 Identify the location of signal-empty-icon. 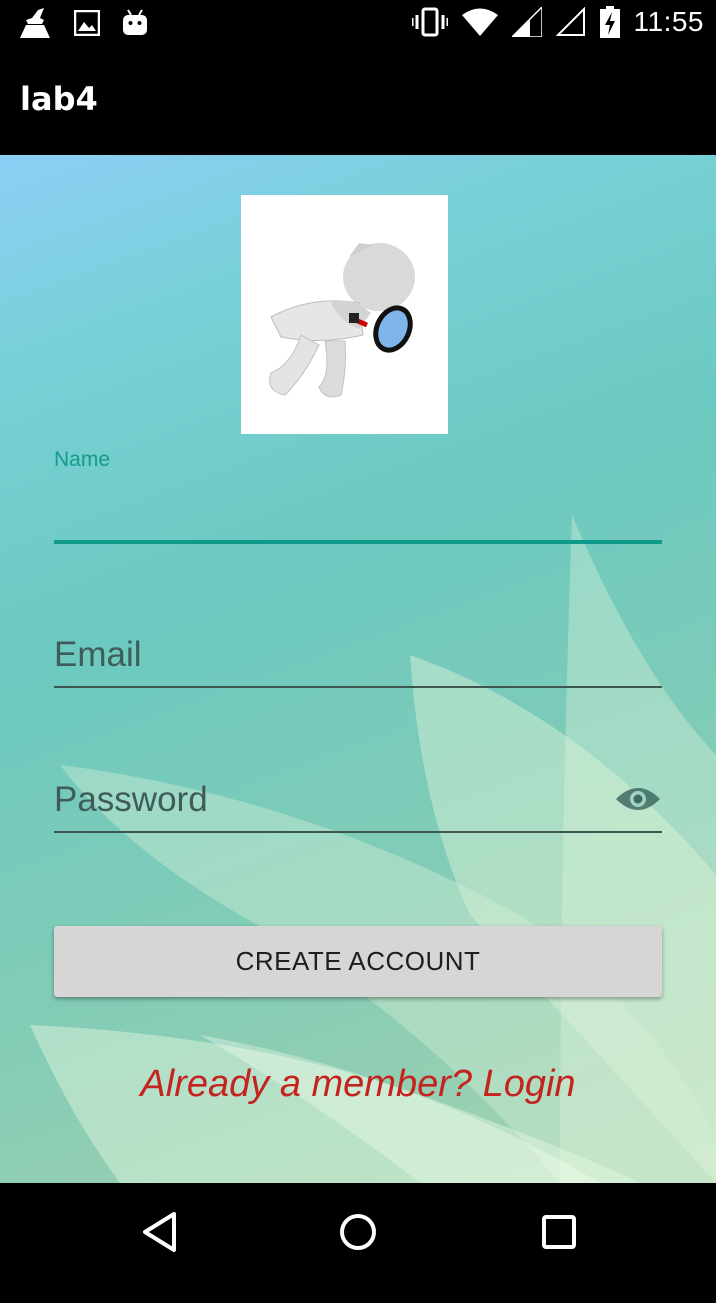
(570, 21).